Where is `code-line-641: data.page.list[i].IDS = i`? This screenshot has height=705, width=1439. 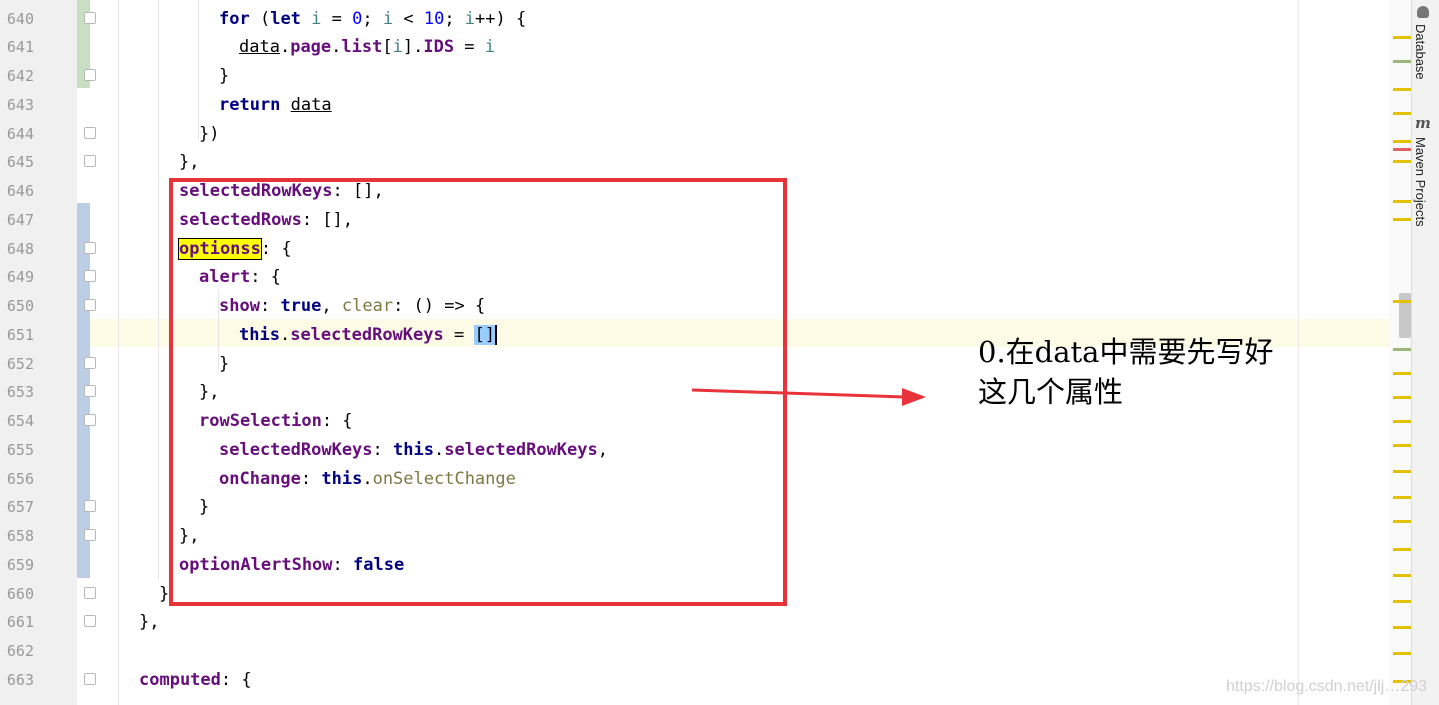 code-line-641: data.page.list[i].IDS = i is located at coordinates (367, 47).